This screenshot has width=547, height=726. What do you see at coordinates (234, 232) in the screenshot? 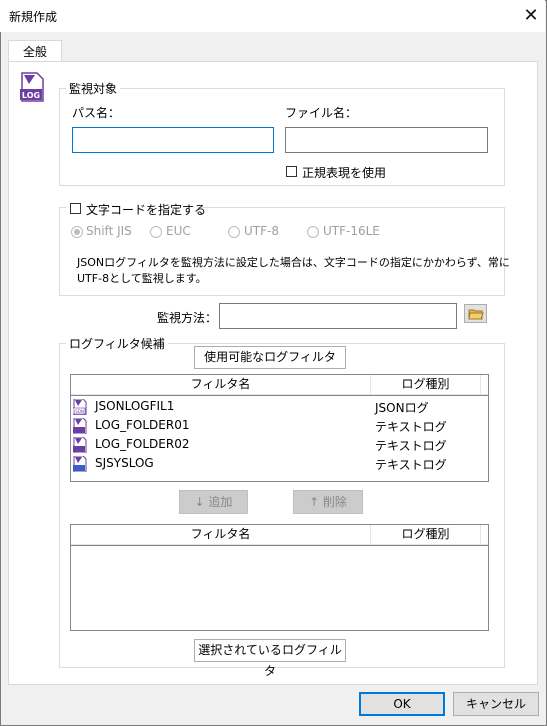
I see `radio-utf8` at bounding box center [234, 232].